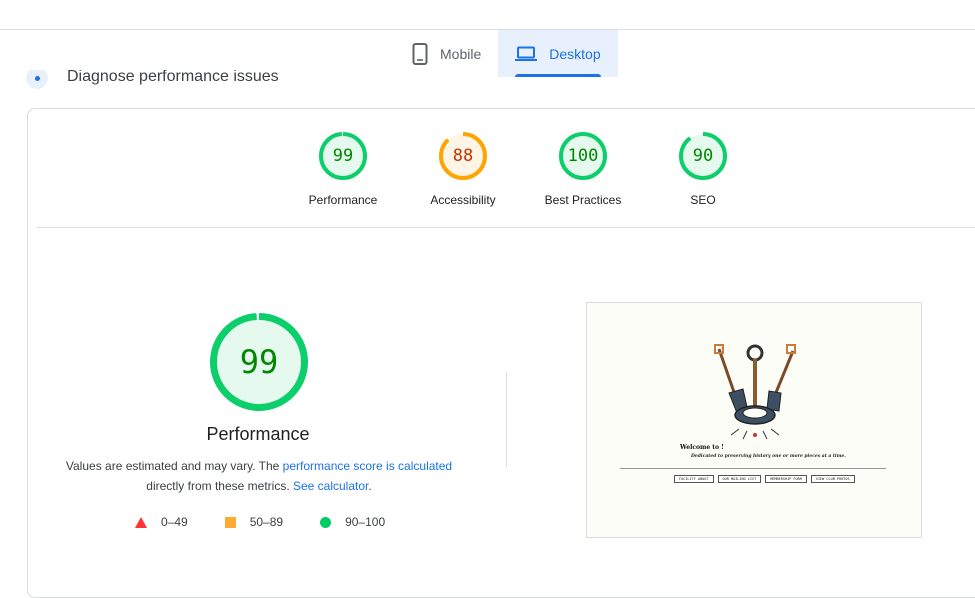  I want to click on gauge-ring: 100, so click(583, 156).